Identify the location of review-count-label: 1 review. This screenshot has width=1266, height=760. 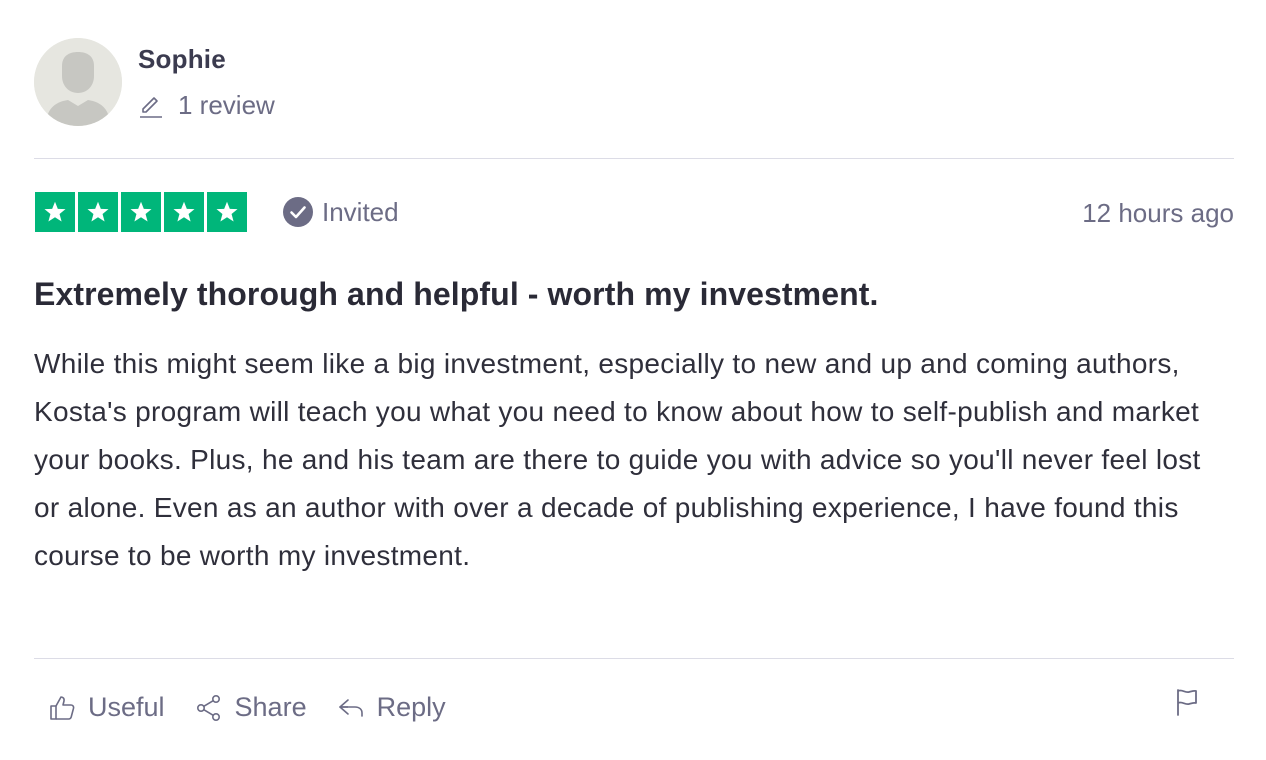
(226, 105).